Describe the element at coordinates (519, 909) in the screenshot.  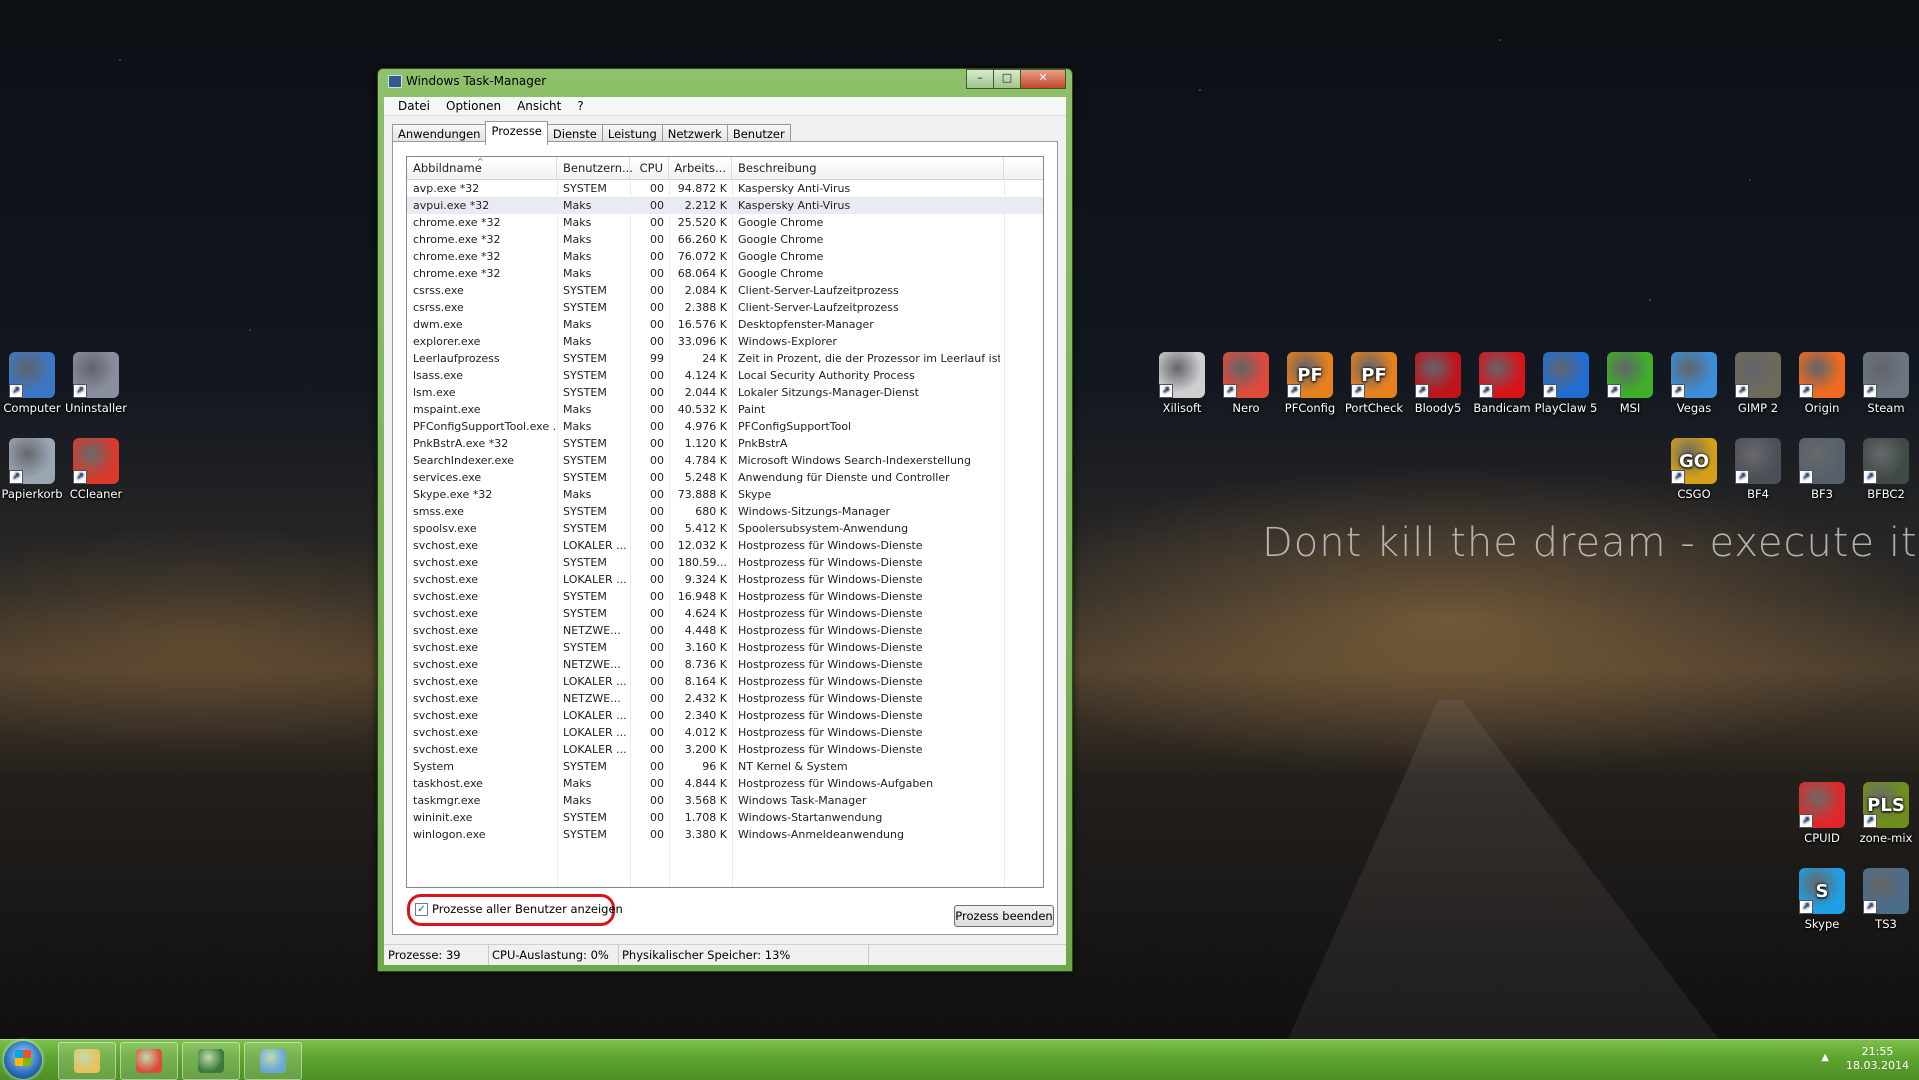
I see `show-all-users-checkbox: ✓ Prozesse aller Benutzer anzeigen` at that location.